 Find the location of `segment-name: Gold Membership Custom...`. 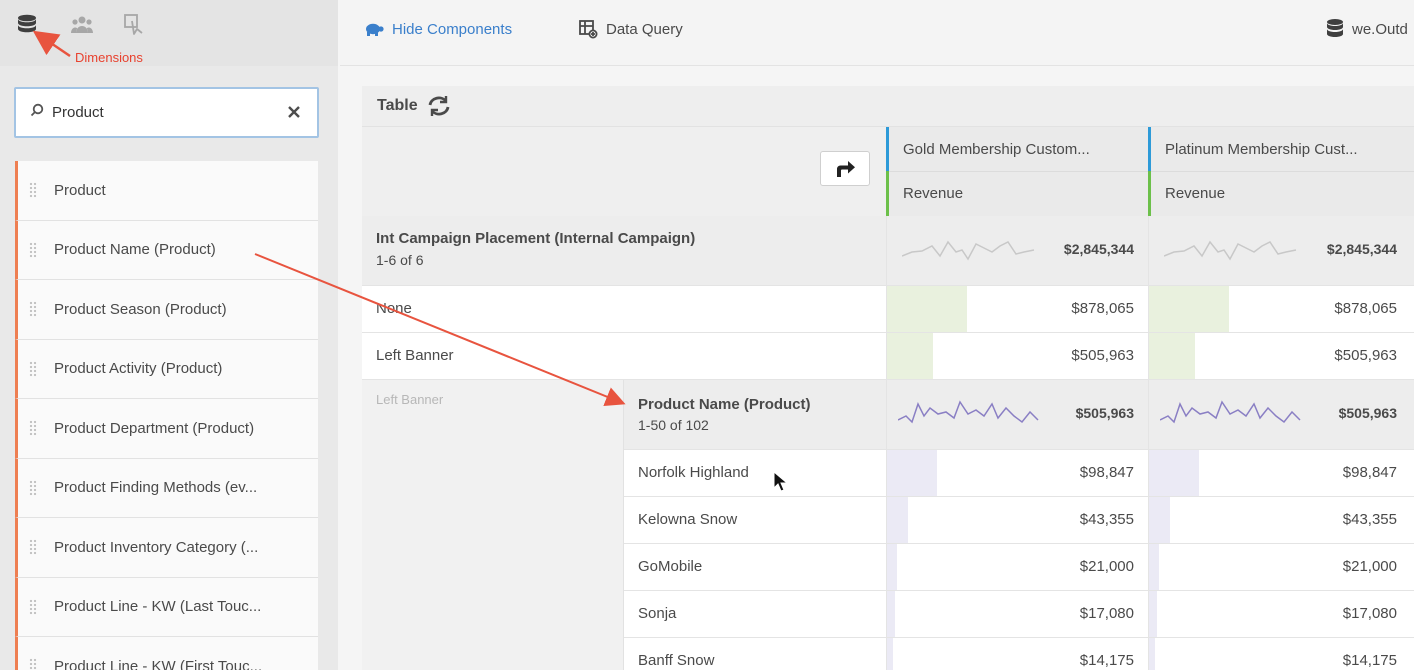

segment-name: Gold Membership Custom... is located at coordinates (996, 149).